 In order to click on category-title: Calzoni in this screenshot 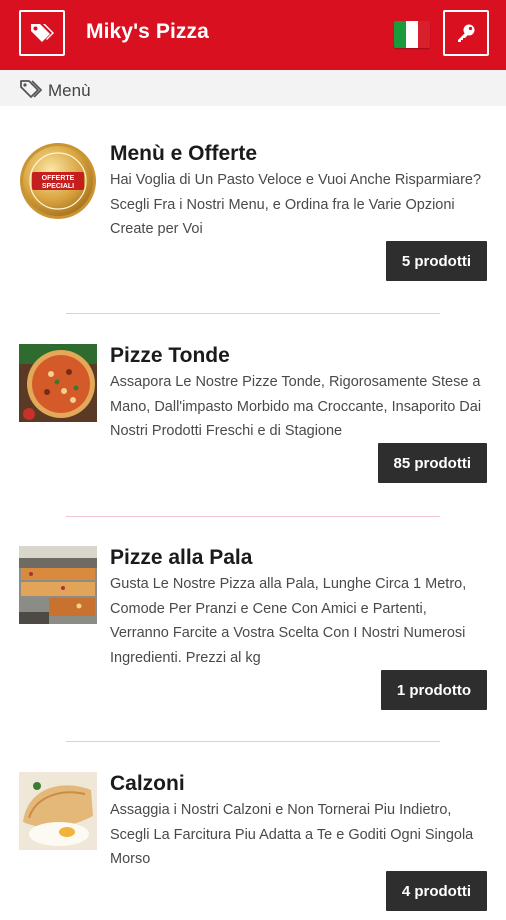, I will do `click(147, 783)`.